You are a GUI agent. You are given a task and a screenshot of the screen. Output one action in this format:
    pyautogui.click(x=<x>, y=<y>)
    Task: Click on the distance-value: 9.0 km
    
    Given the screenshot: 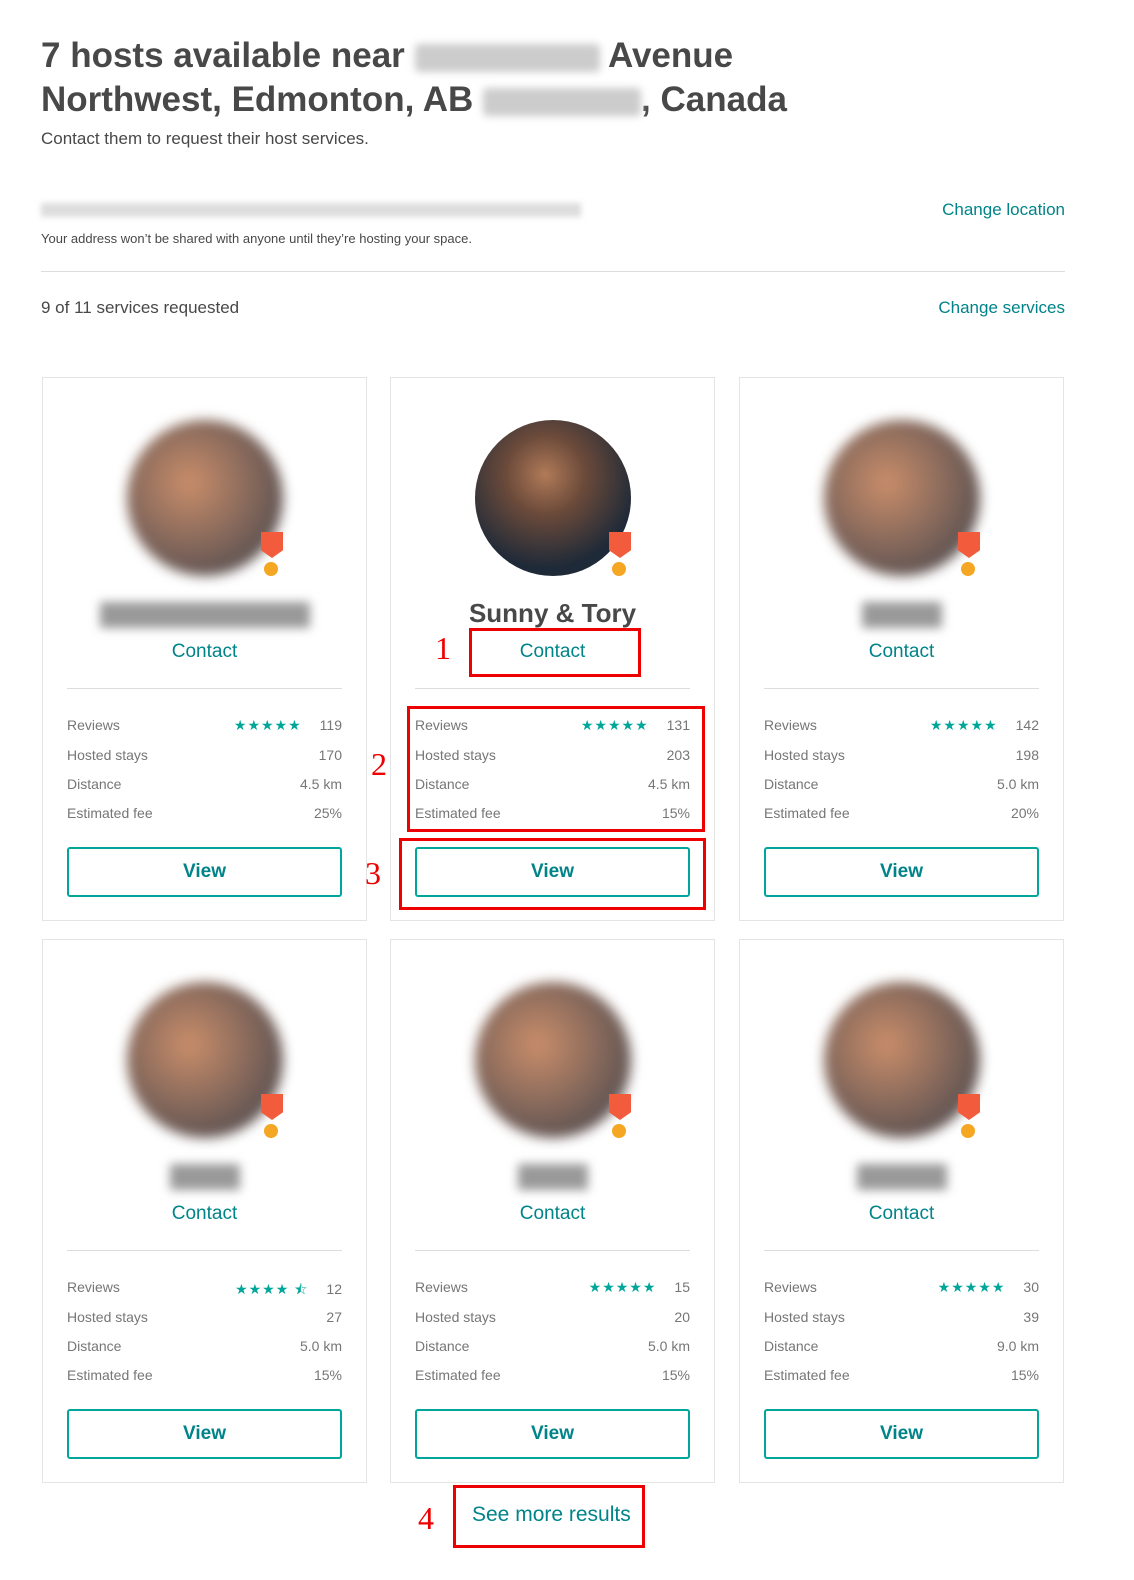 What is the action you would take?
    pyautogui.click(x=1017, y=1346)
    